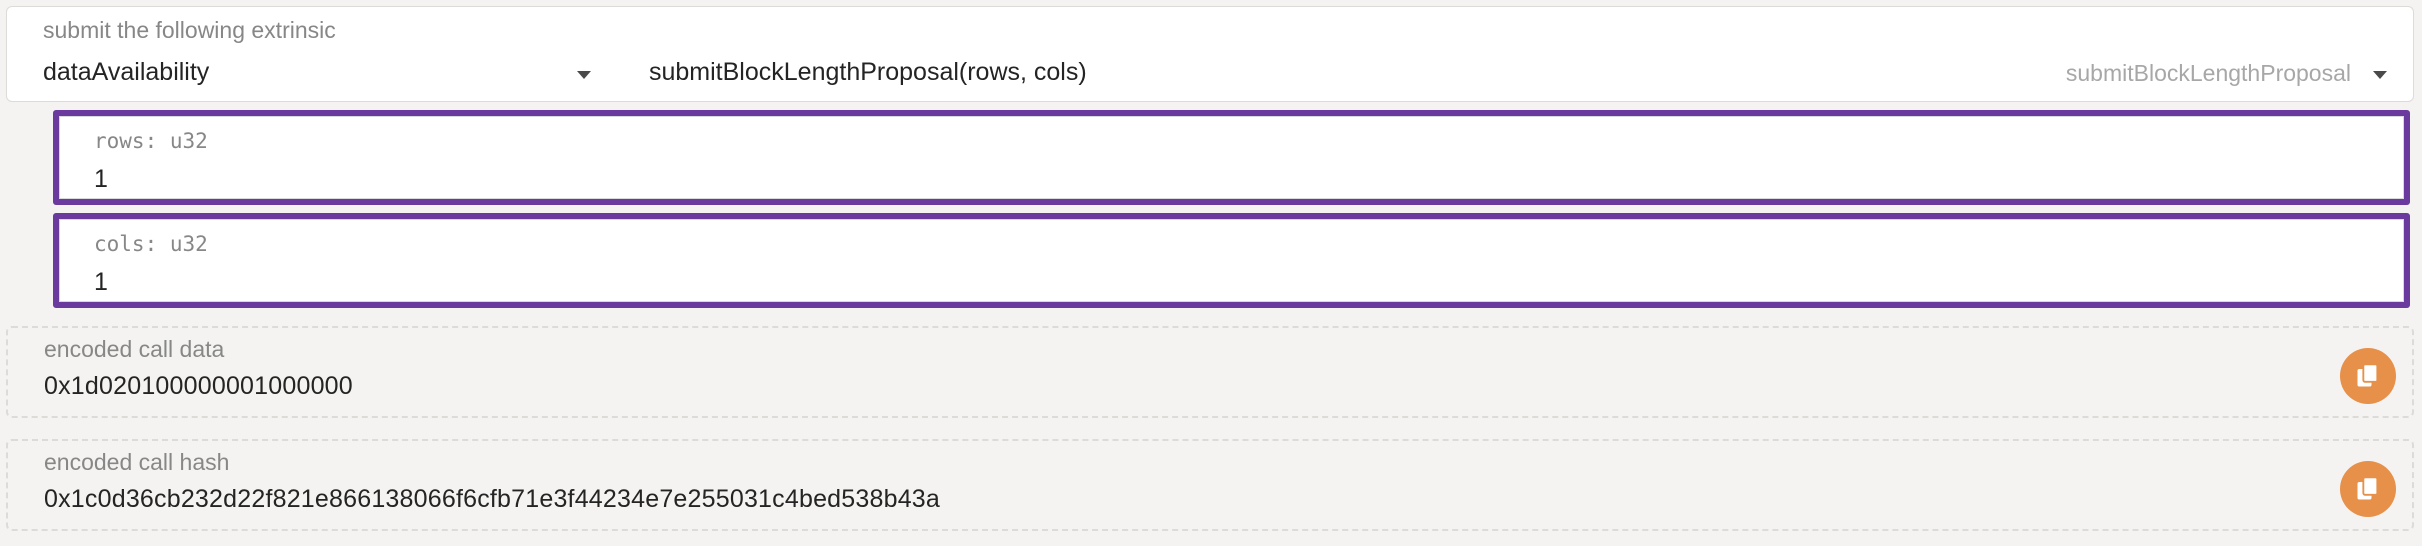  I want to click on encoded-call-hash-label: encoded call hash, so click(137, 462).